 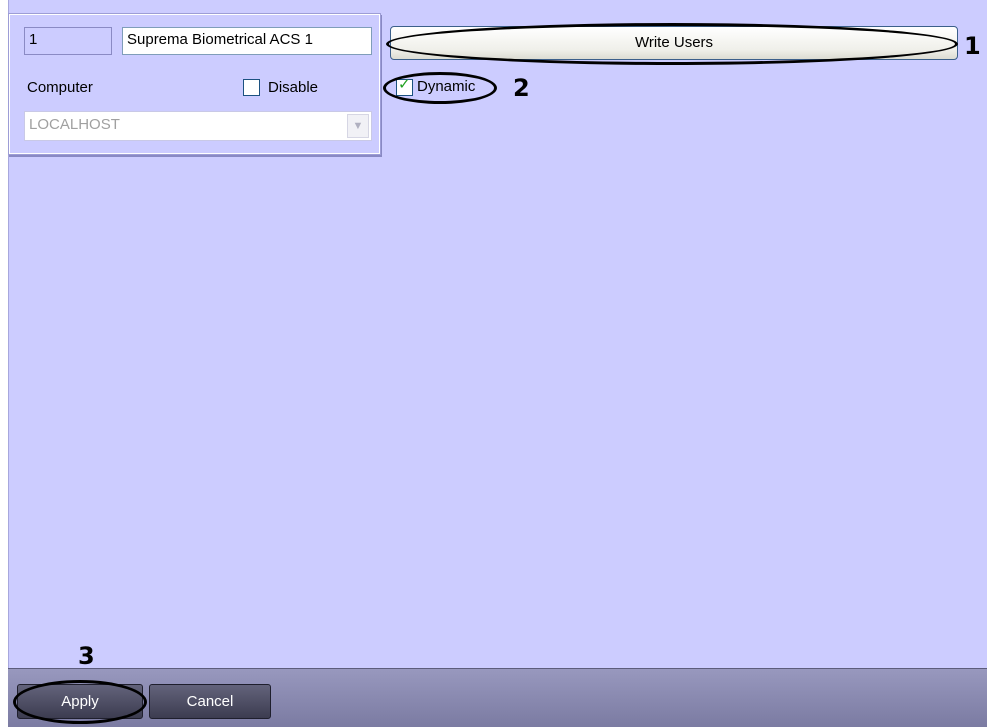 I want to click on dynamic-checkbox: ✓, so click(x=404, y=86).